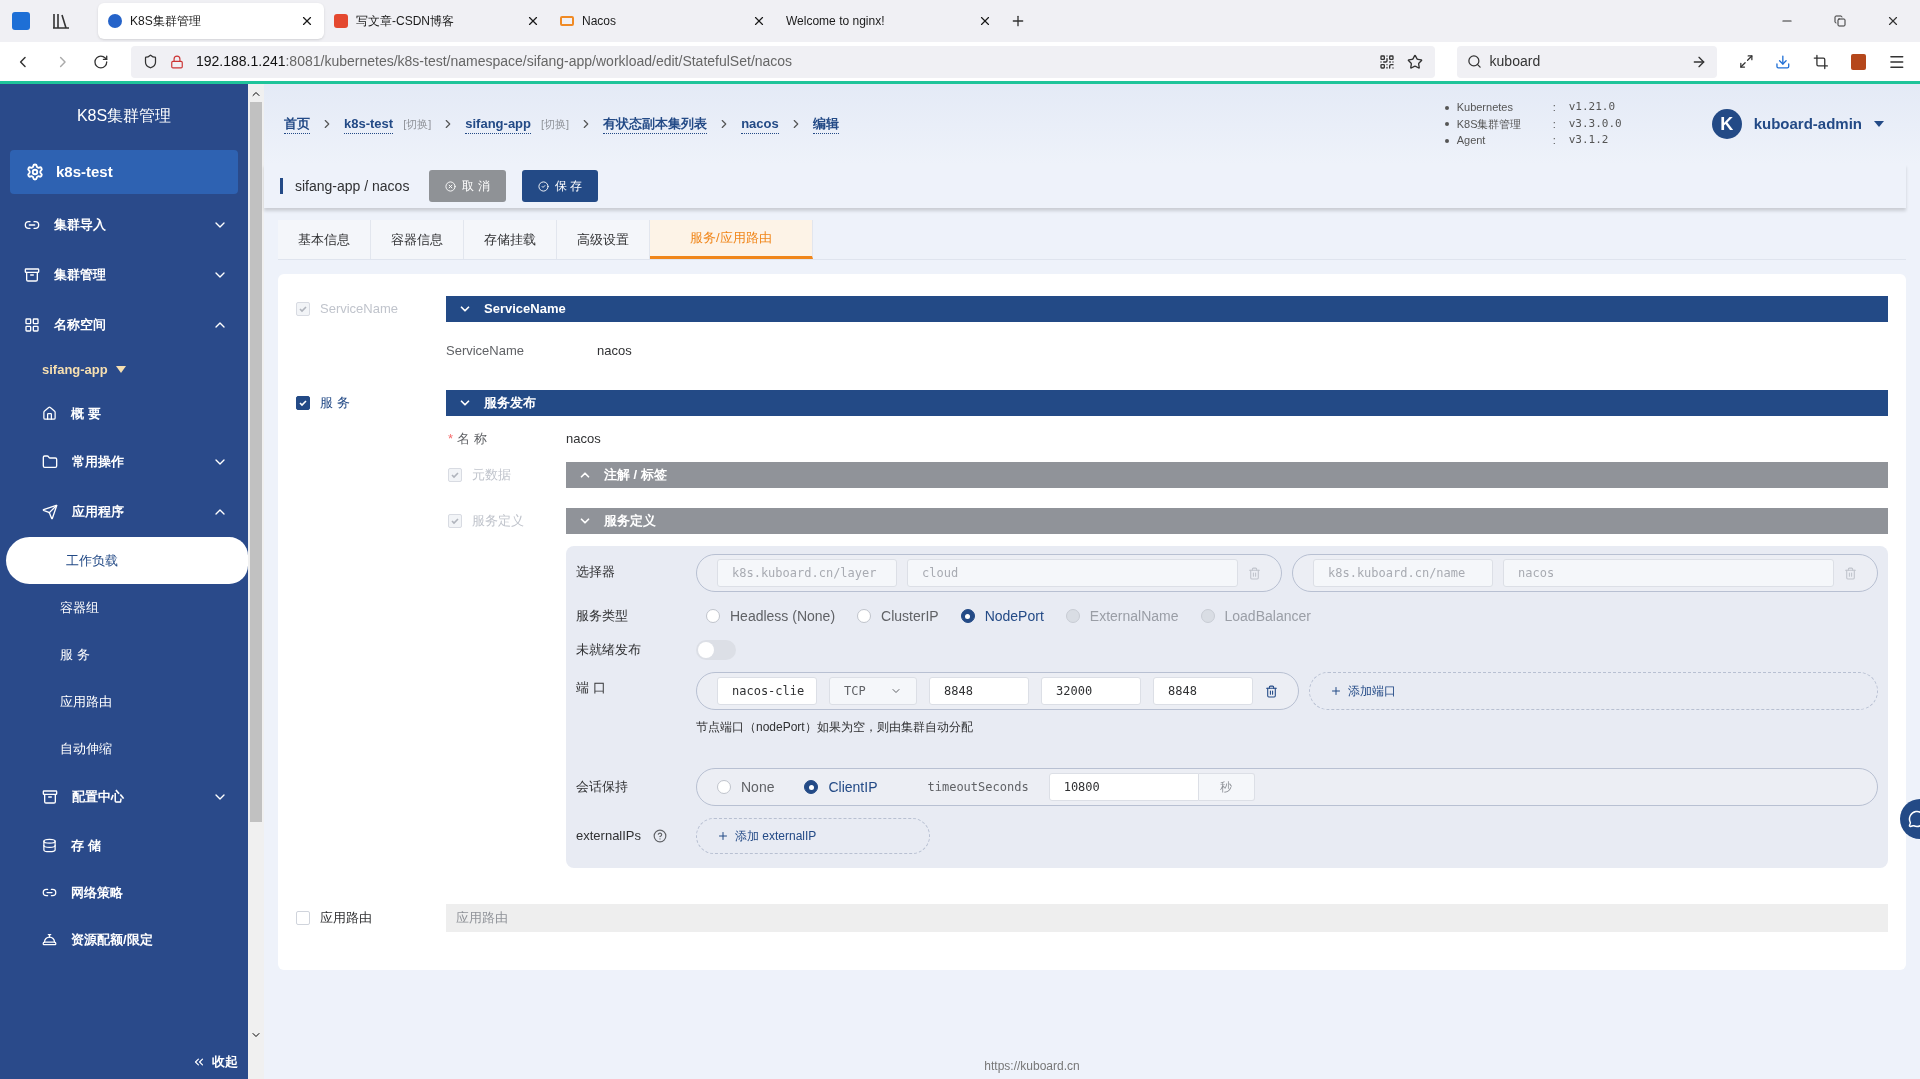  Describe the element at coordinates (124, 275) in the screenshot. I see `sidebar-group: 集群管理` at that location.